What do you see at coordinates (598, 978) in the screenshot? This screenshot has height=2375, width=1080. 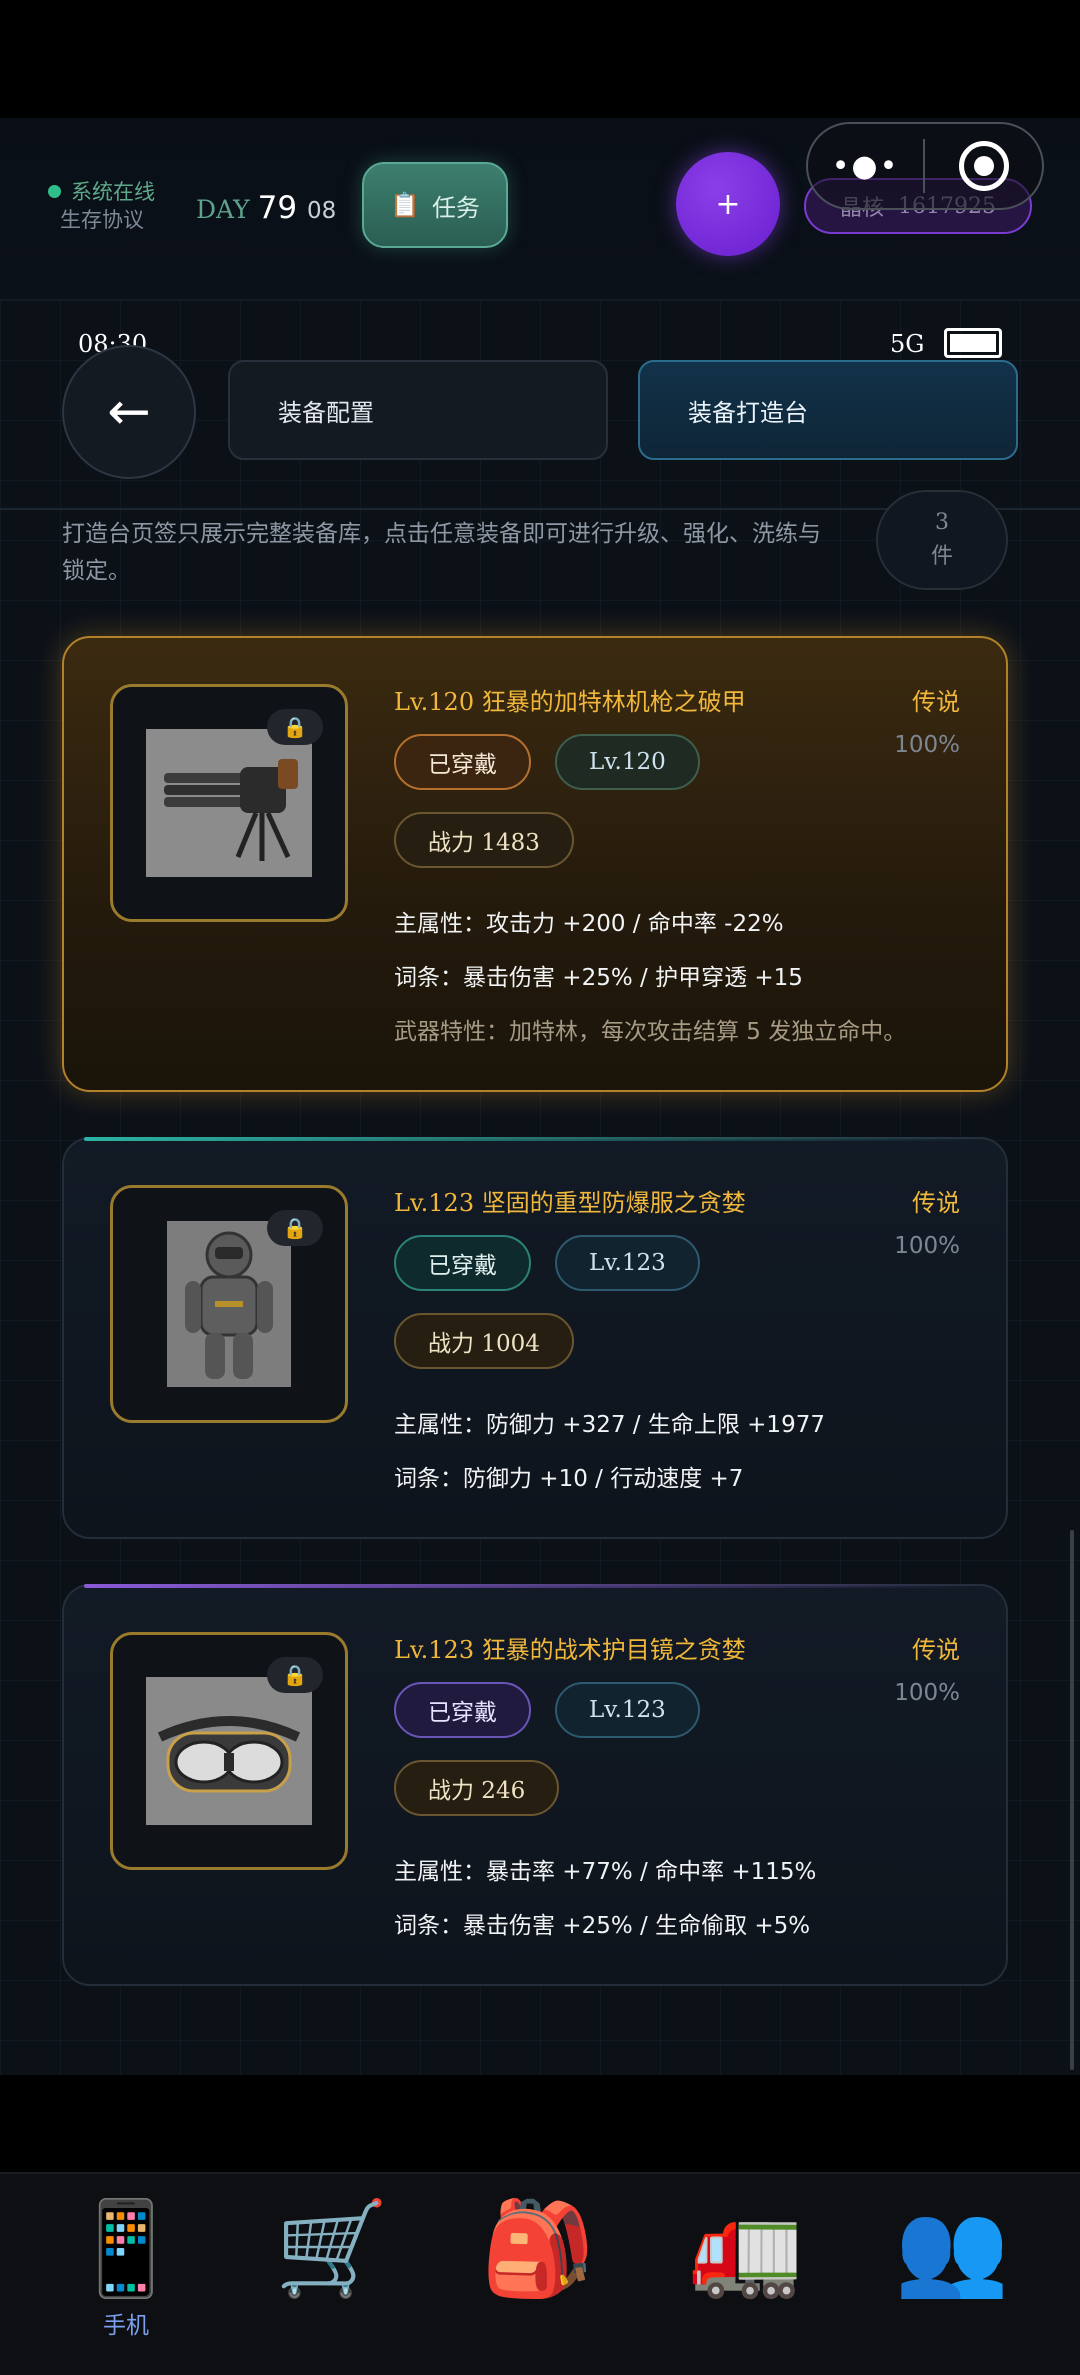 I see `affix-line: 词条：暴击伤害 +25% / 护甲穿透 +15` at bounding box center [598, 978].